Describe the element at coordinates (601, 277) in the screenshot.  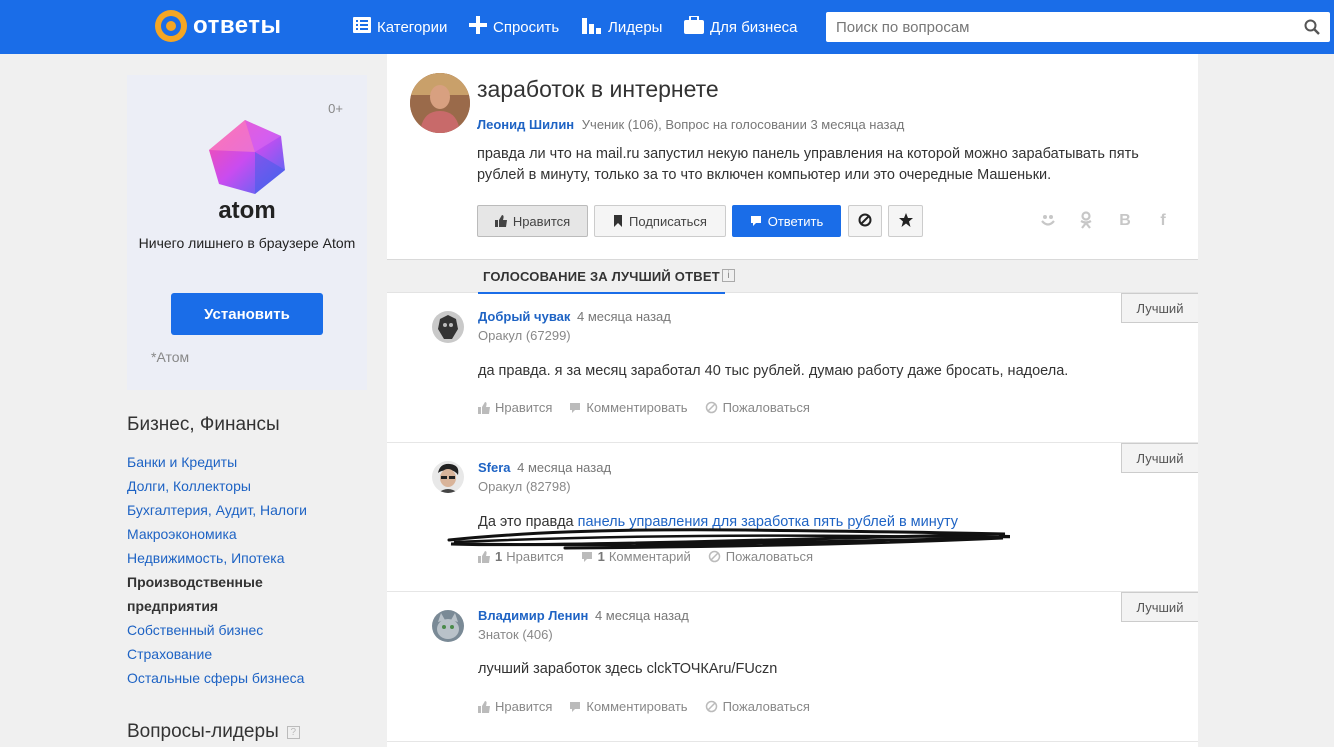
I see `tab-vote-best: ГОЛОСОВАНИЕ ЗА ЛУЧШИЙ ОТВЕТ` at that location.